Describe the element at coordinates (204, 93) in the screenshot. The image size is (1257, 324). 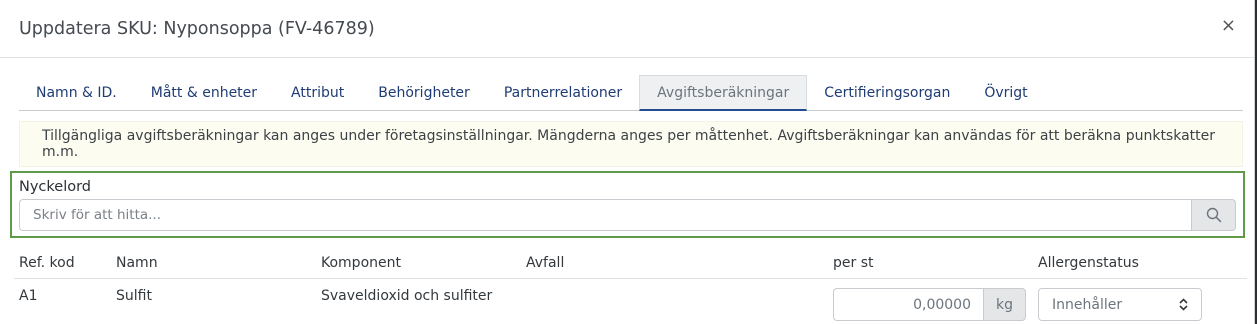
I see `tab-dimensions-units: Mått & enheter` at that location.